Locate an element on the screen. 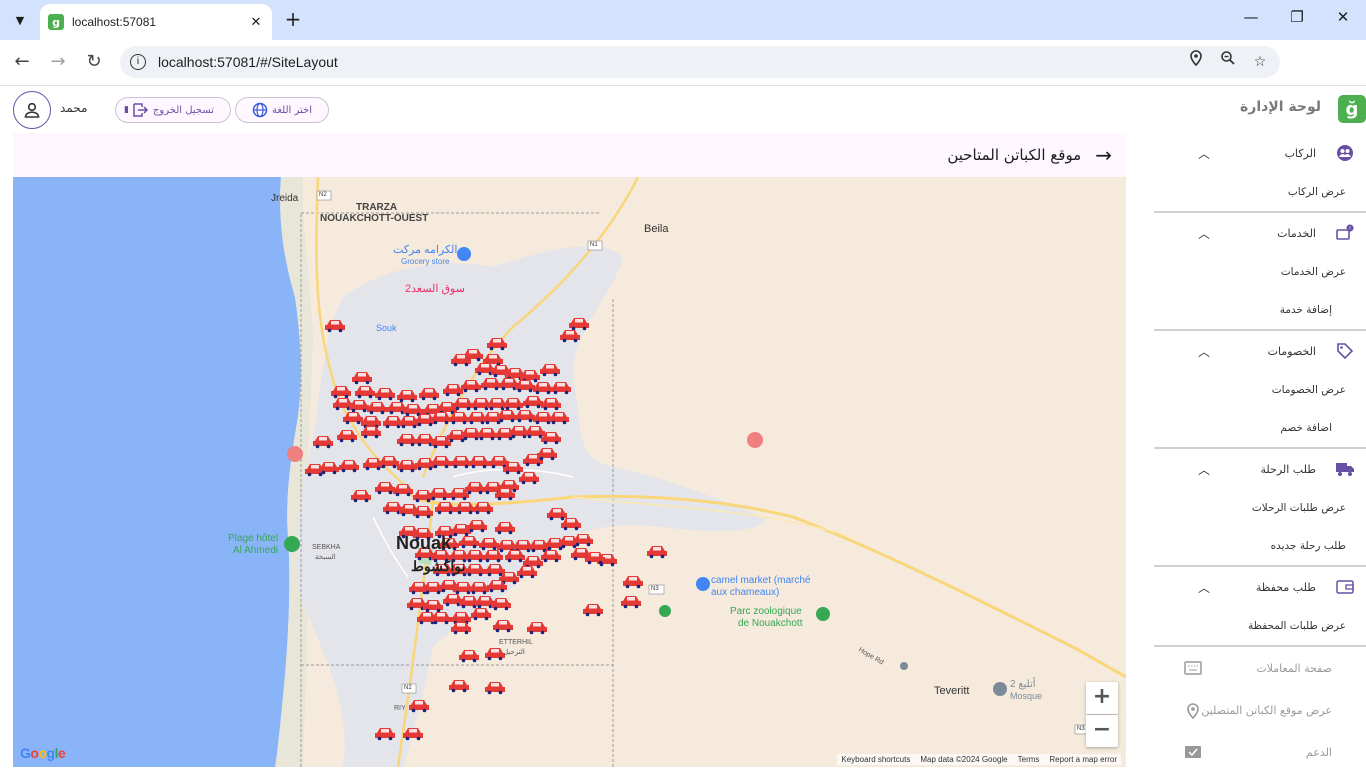  map-label-ahmedi: Al Ahmedi is located at coordinates (256, 550).